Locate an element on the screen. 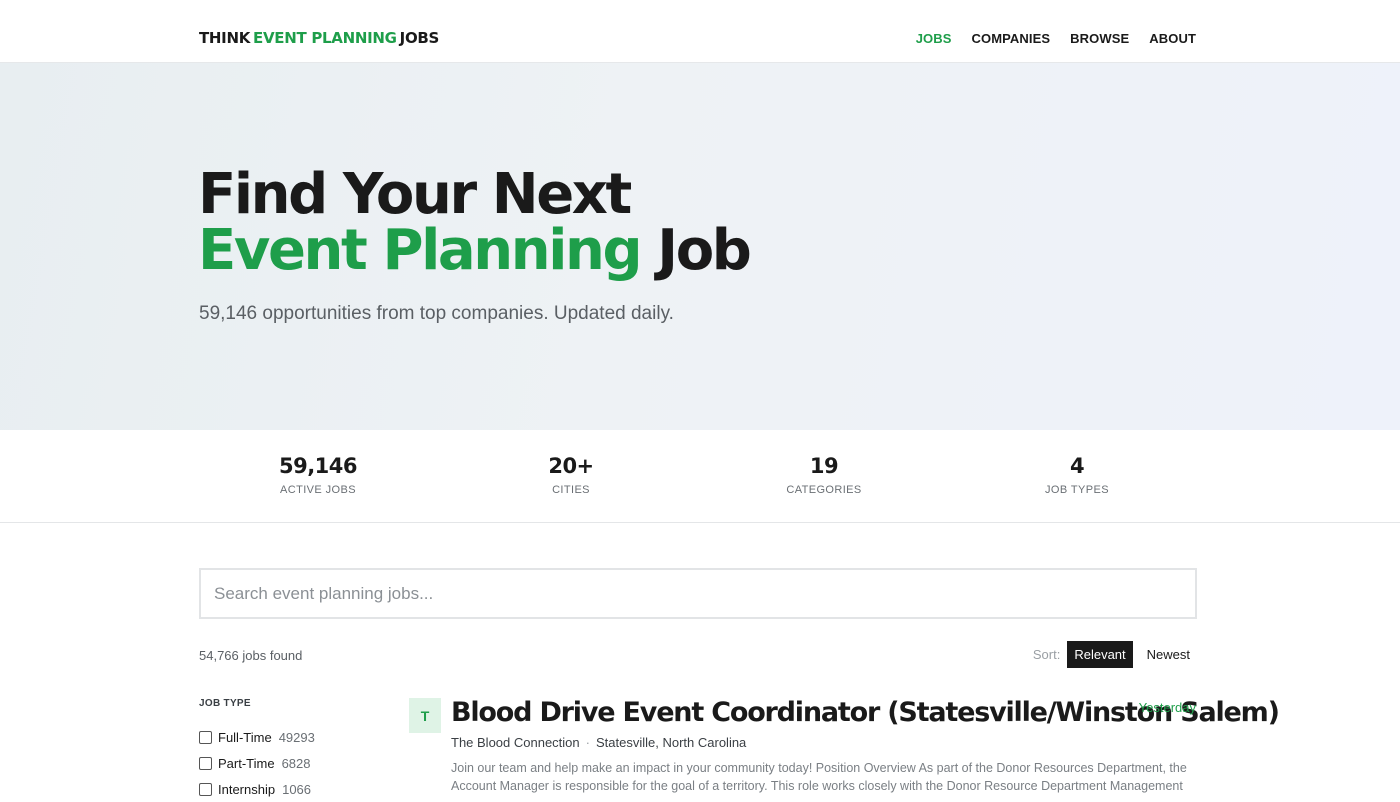  logo-jobs: JOBS is located at coordinates (419, 38).